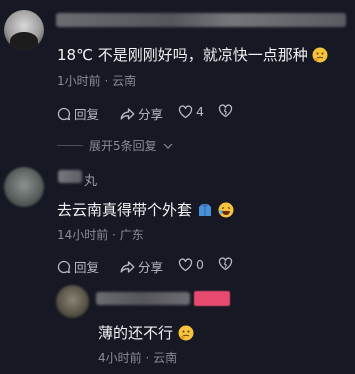 This screenshot has width=355, height=374. I want to click on reply-text: 薄的还不行, so click(146, 332).